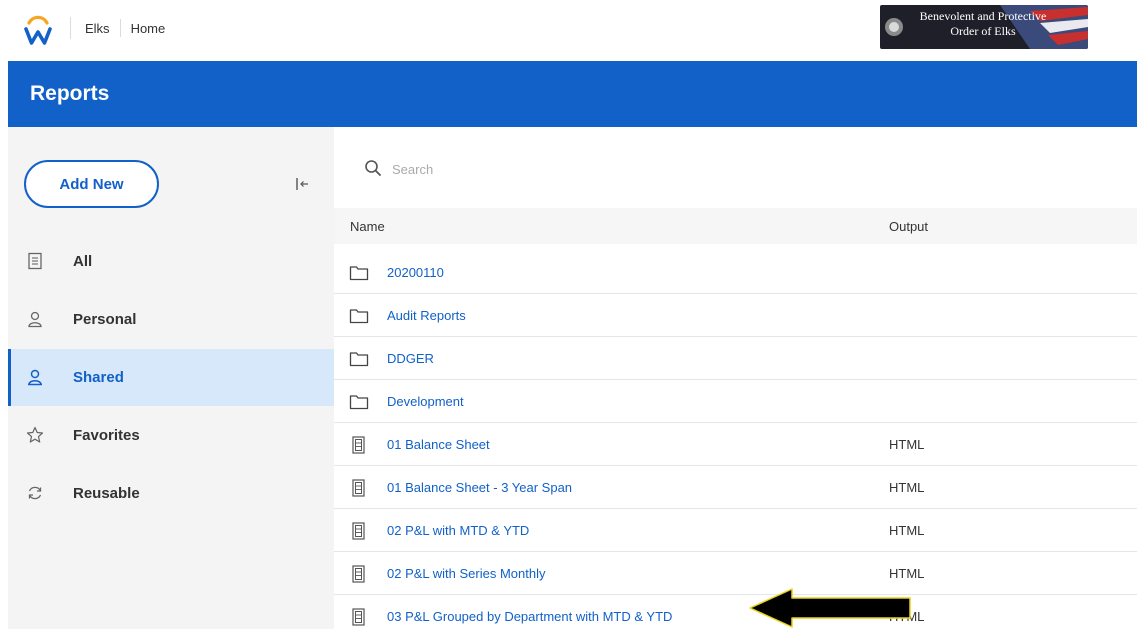  I want to click on search-bar, so click(735, 167).